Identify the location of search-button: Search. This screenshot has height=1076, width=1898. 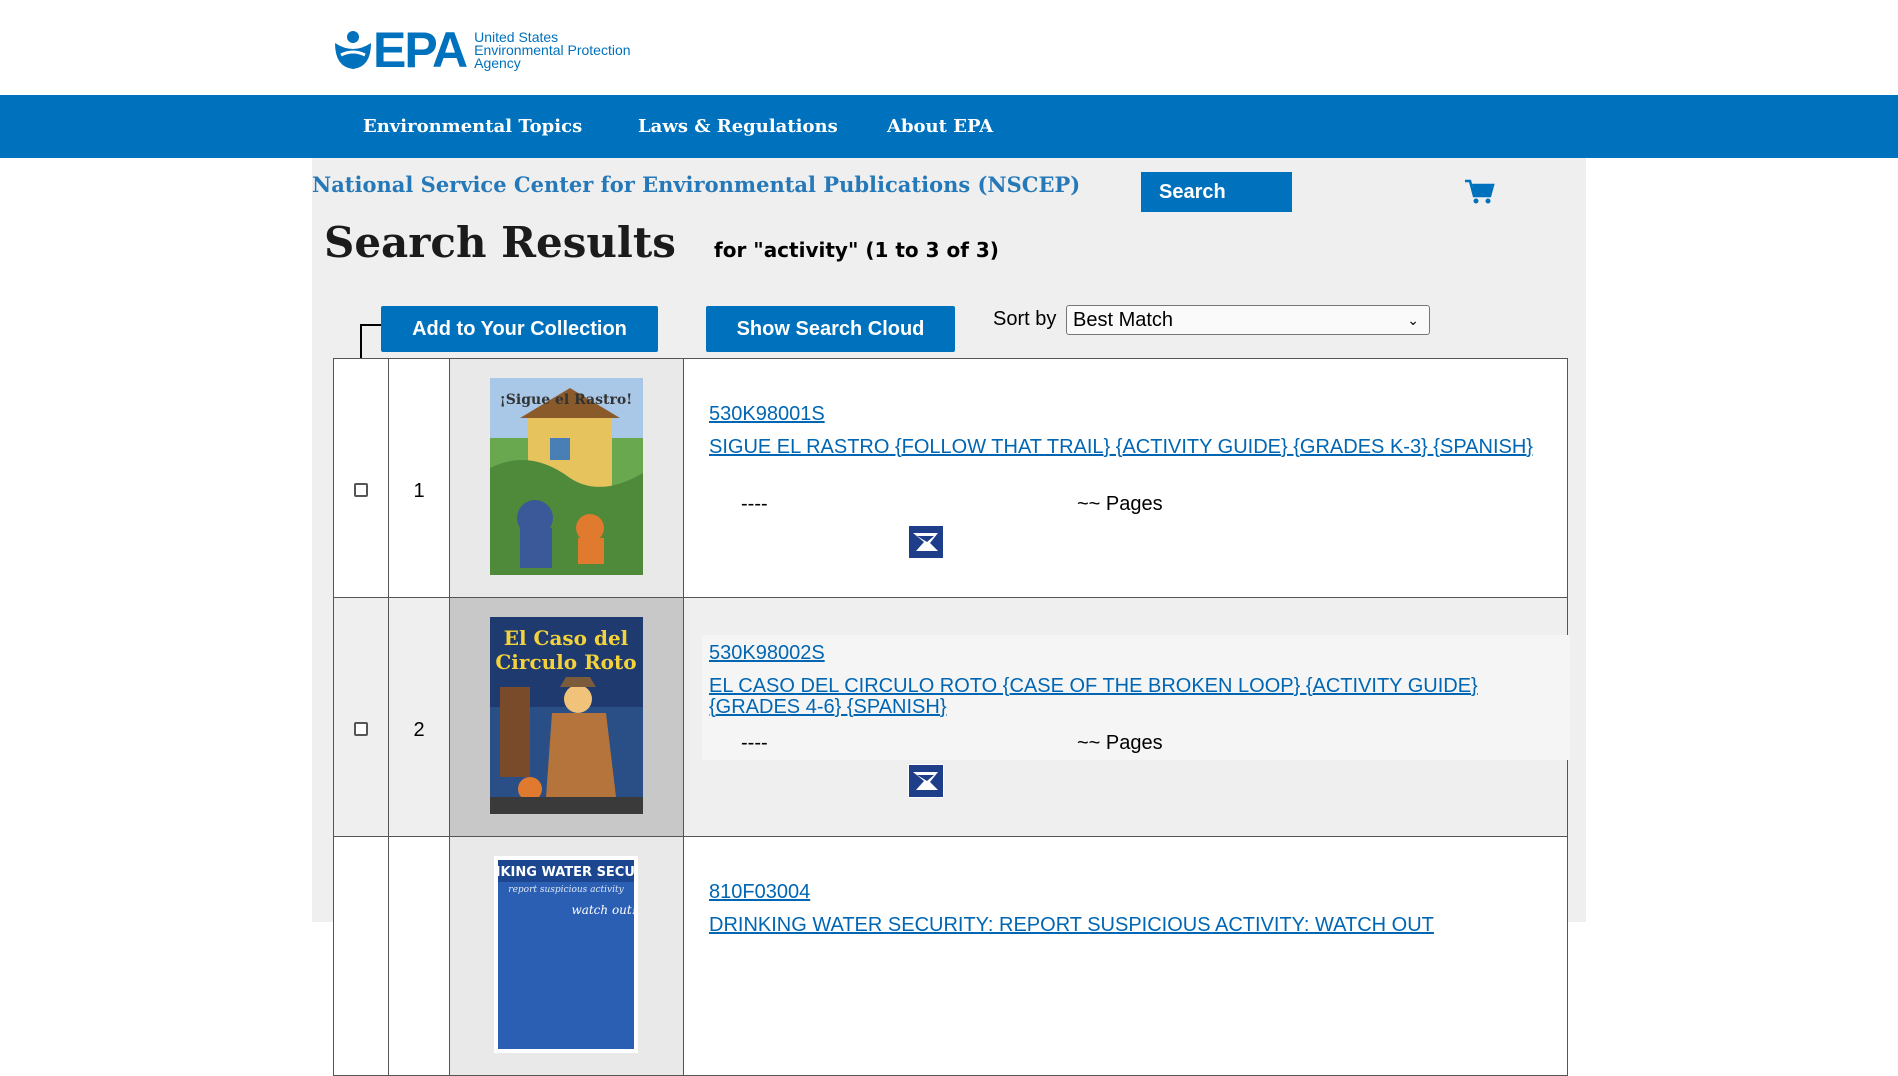
(1216, 192).